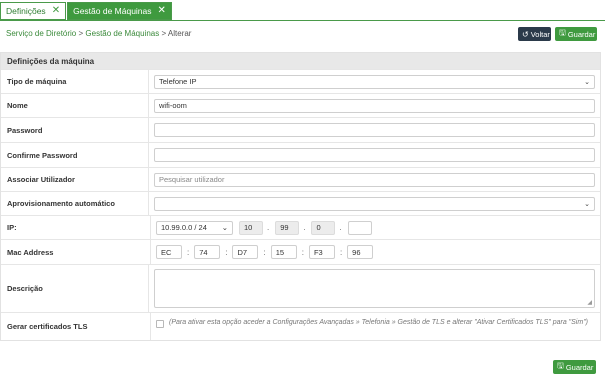 Image resolution: width=605 pixels, height=378 pixels. I want to click on mac-octet-1-input: EC, so click(169, 252).